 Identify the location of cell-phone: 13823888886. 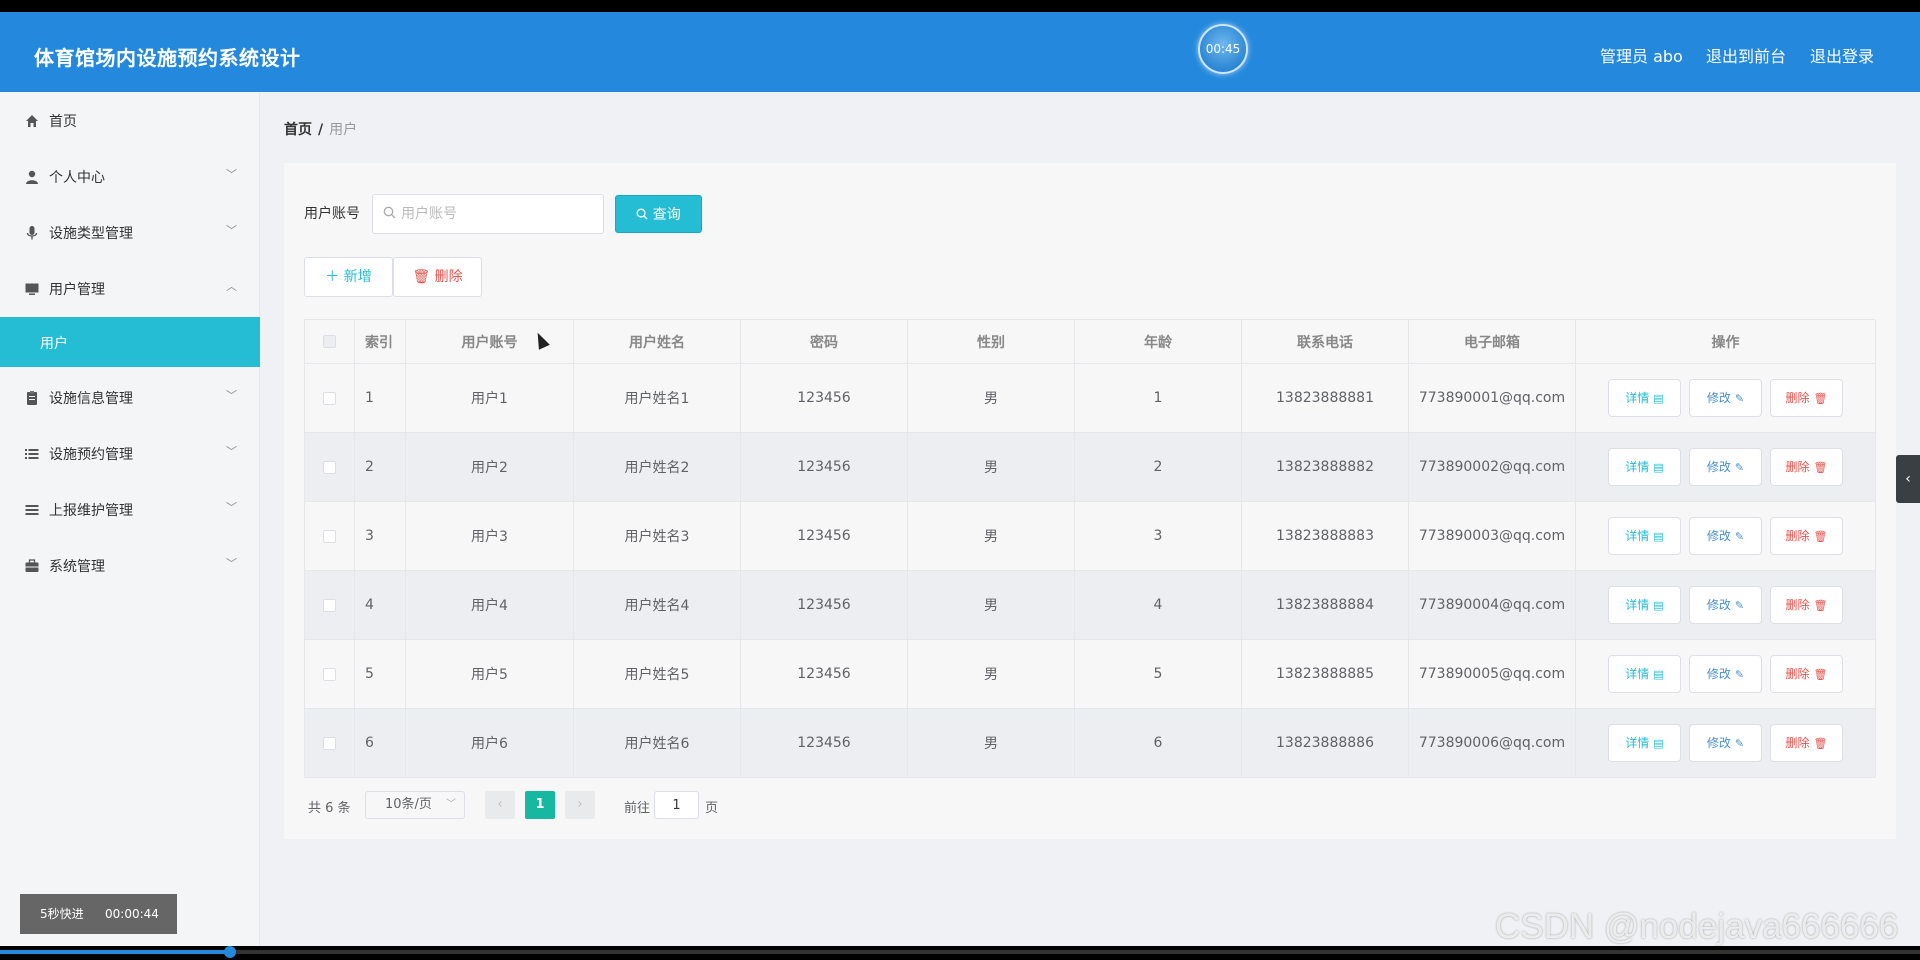
(1325, 743).